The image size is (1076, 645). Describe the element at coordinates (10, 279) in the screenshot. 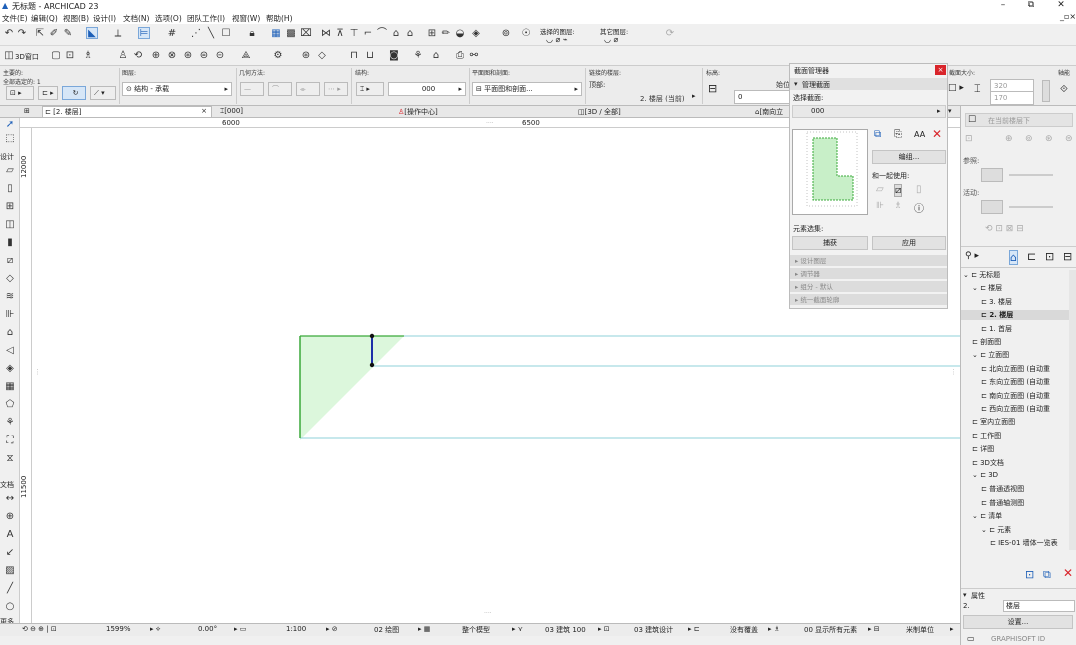

I see `slab-tool-icon: ◇` at that location.